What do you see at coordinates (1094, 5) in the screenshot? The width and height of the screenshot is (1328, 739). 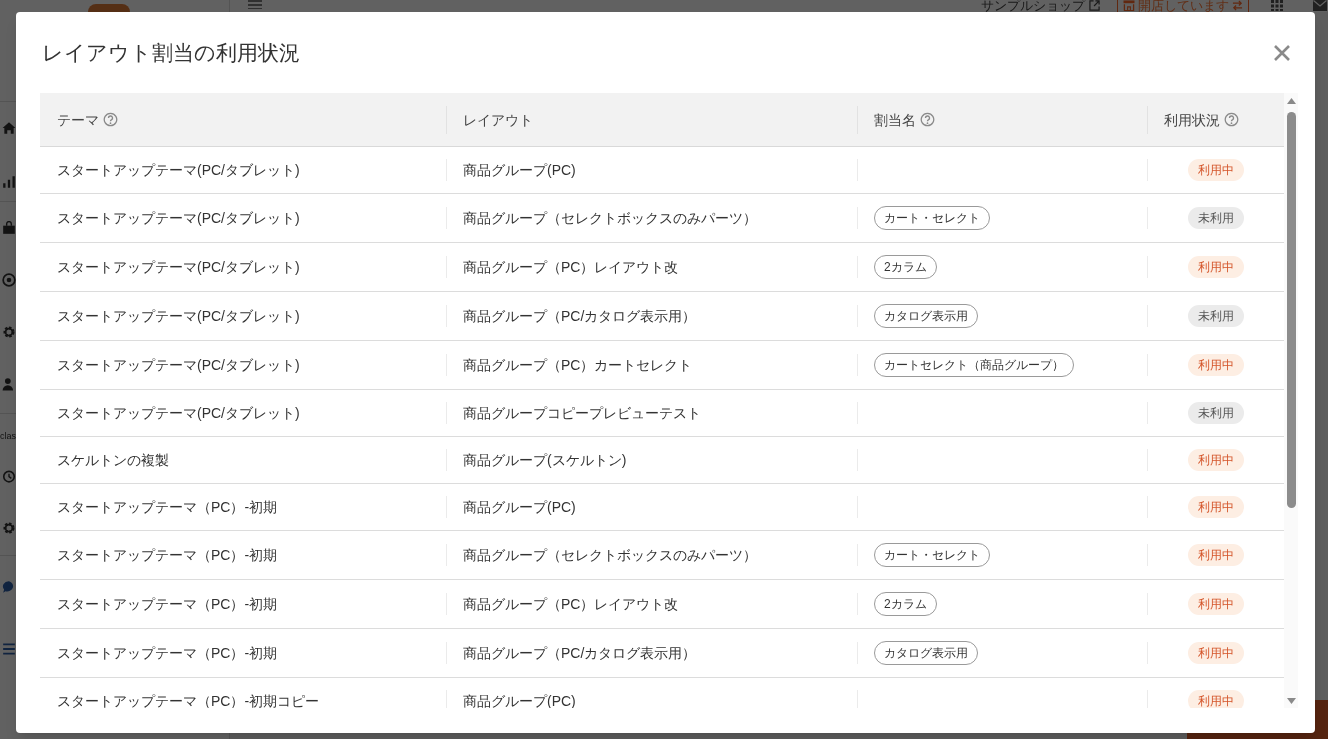 I see `external-link-icon` at bounding box center [1094, 5].